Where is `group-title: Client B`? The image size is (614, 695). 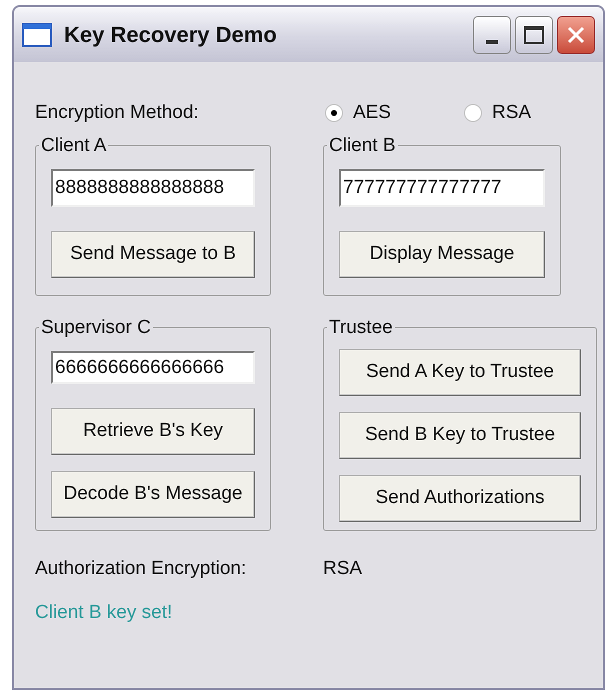
group-title: Client B is located at coordinates (362, 145).